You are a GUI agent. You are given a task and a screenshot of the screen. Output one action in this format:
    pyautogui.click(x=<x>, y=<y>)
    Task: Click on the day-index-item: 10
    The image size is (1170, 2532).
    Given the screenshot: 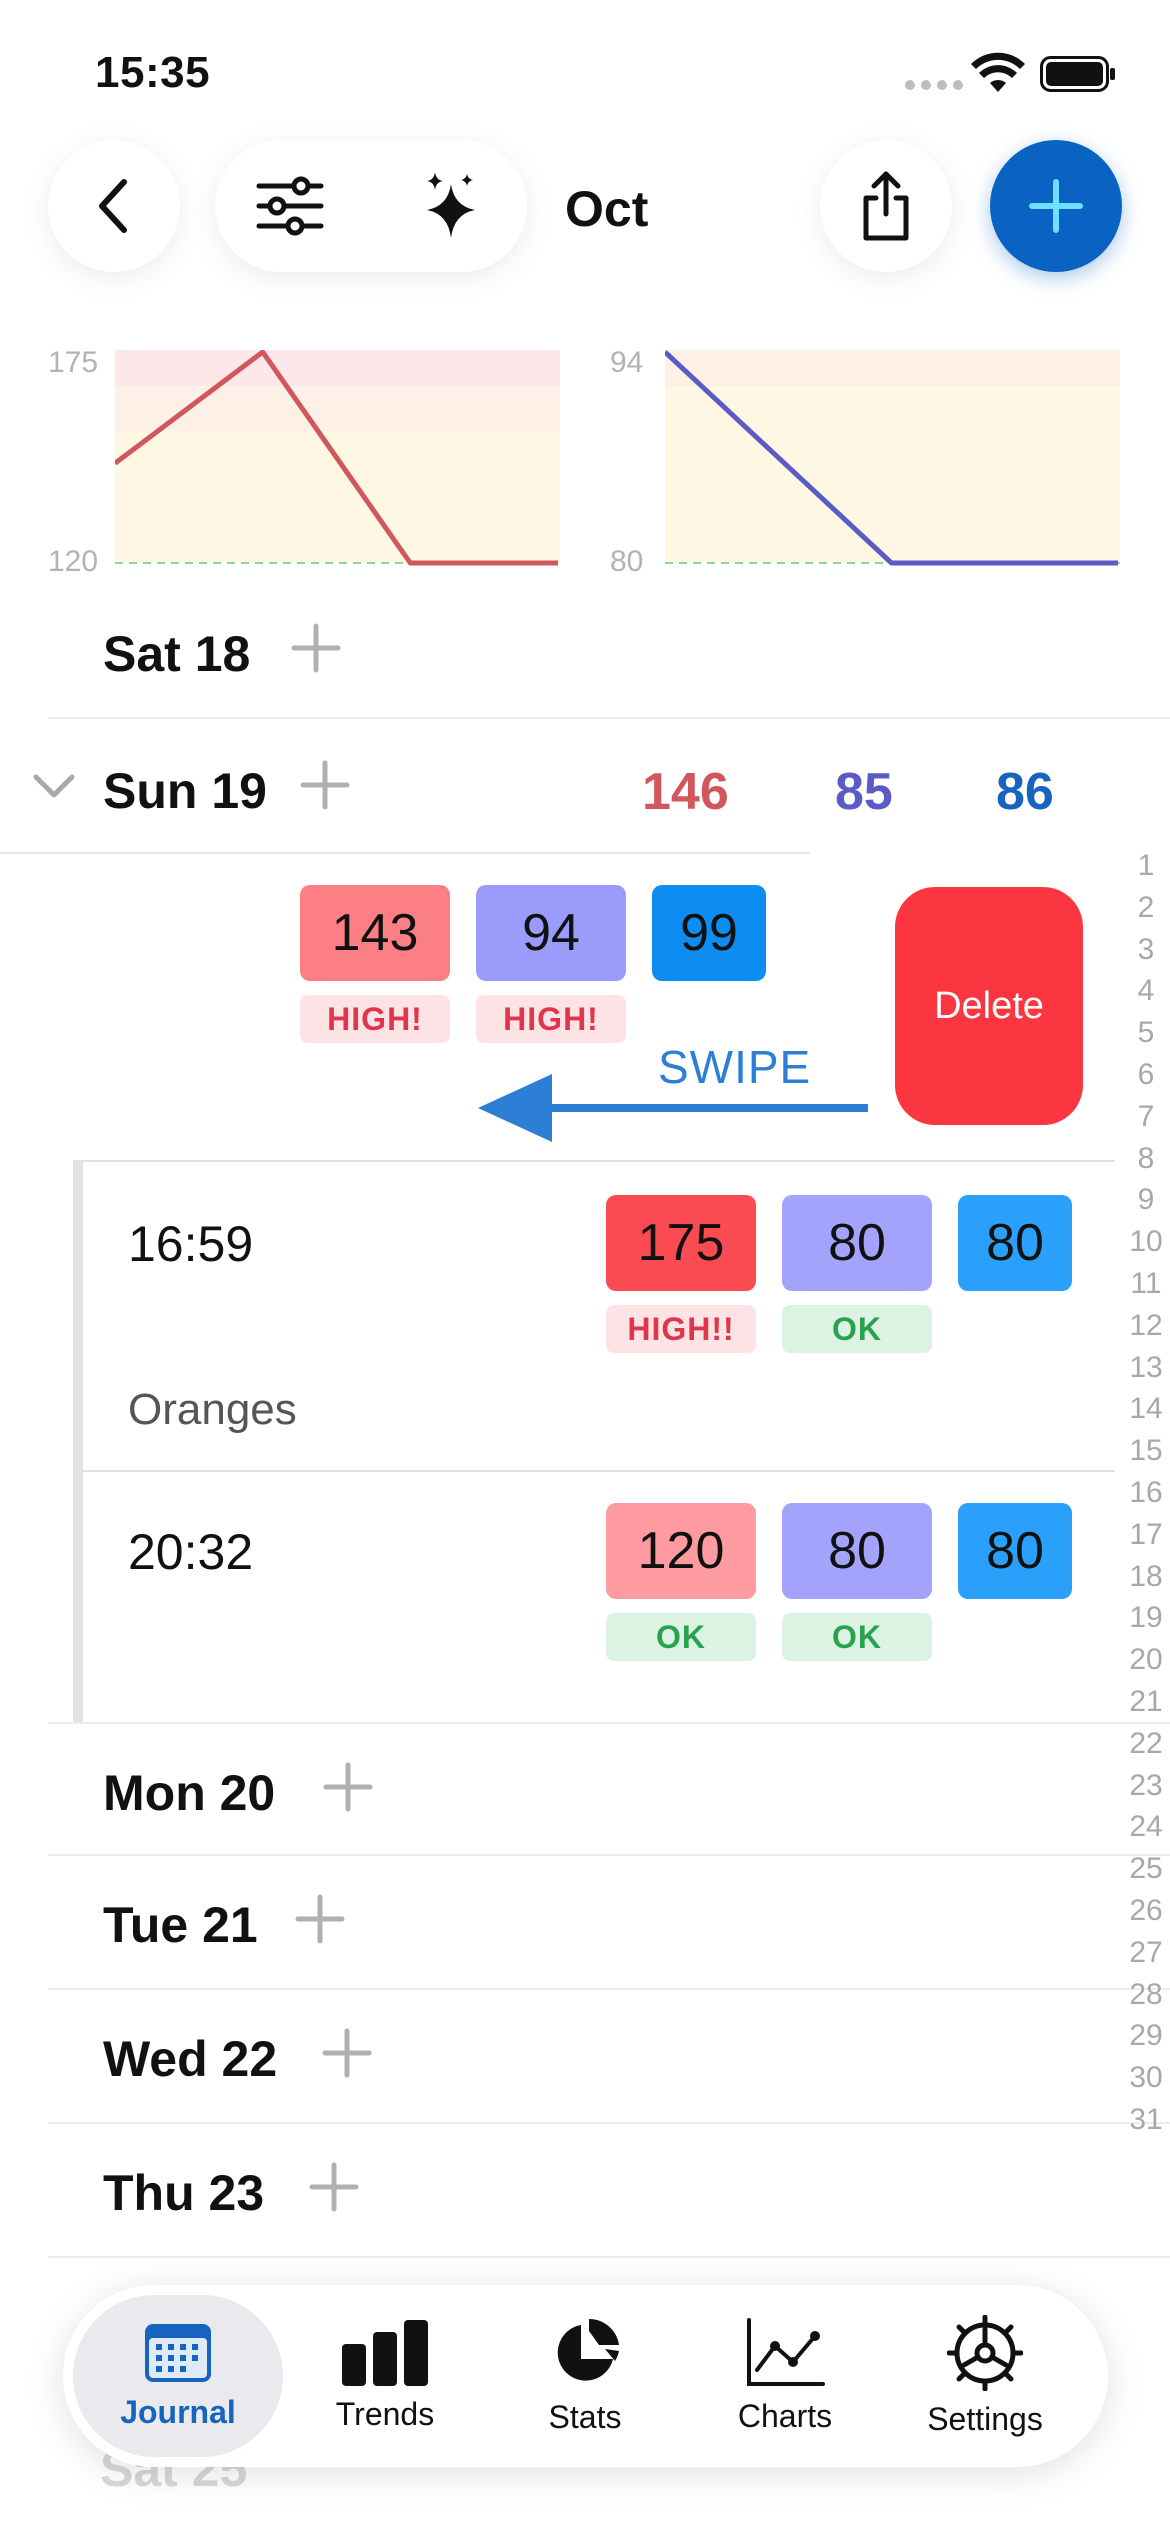 What is the action you would take?
    pyautogui.click(x=1146, y=1242)
    